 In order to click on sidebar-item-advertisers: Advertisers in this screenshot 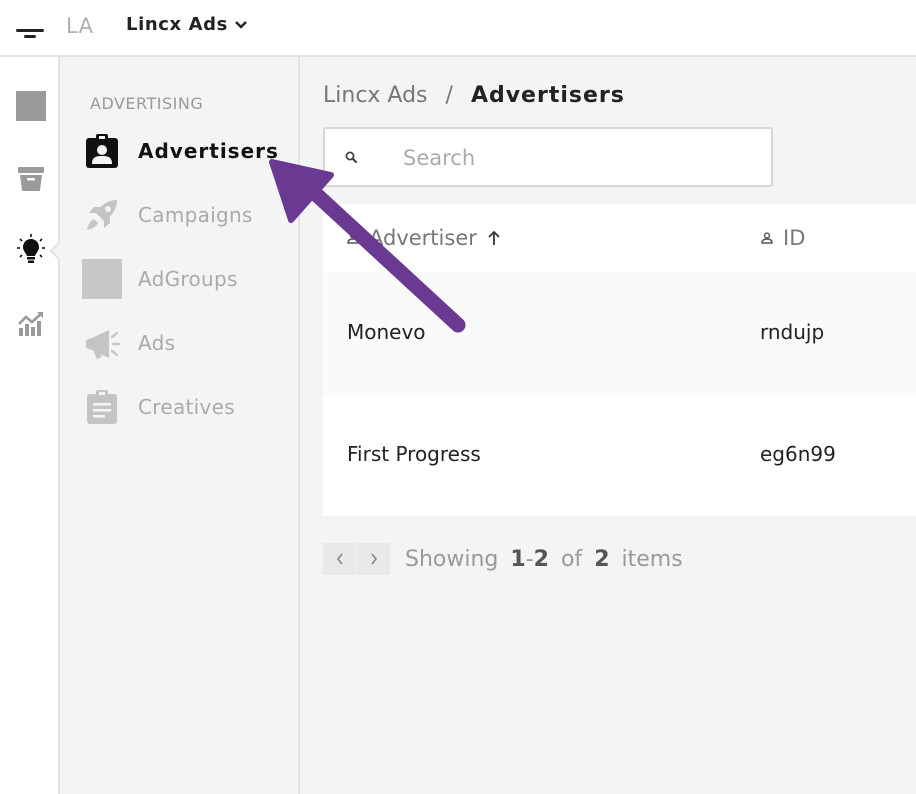, I will do `click(187, 151)`.